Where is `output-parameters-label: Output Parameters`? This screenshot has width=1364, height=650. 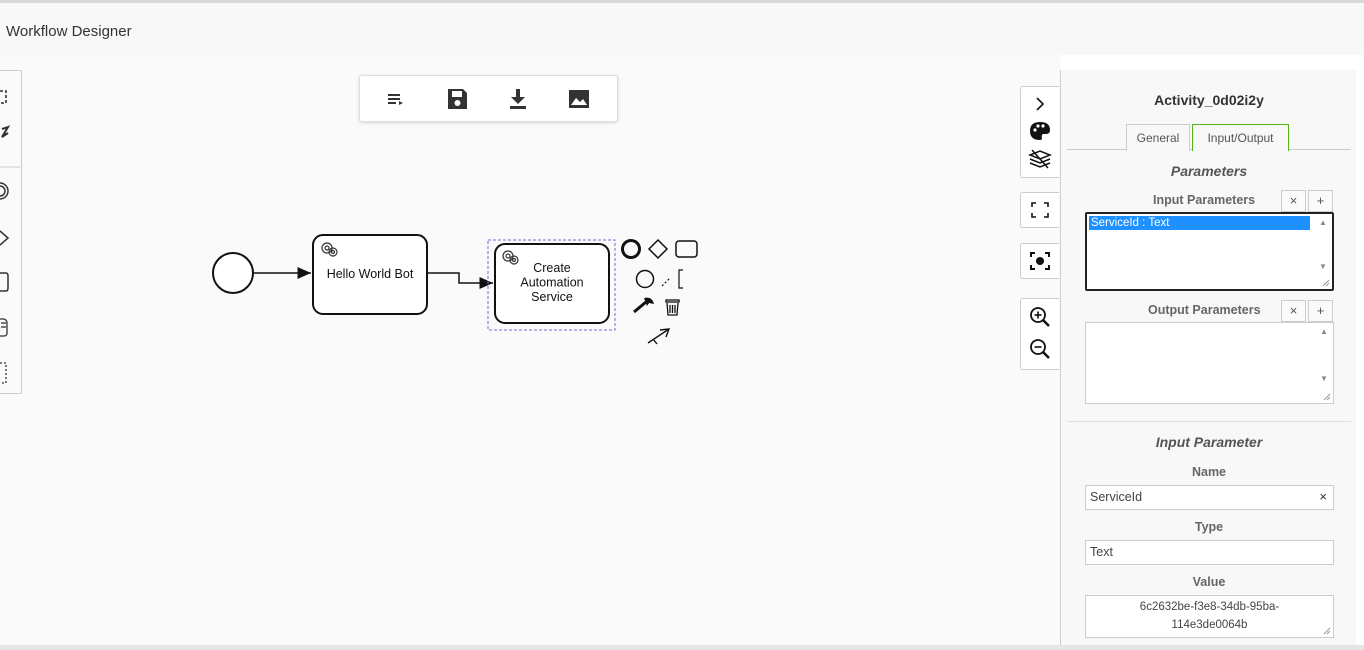 output-parameters-label: Output Parameters is located at coordinates (1204, 310).